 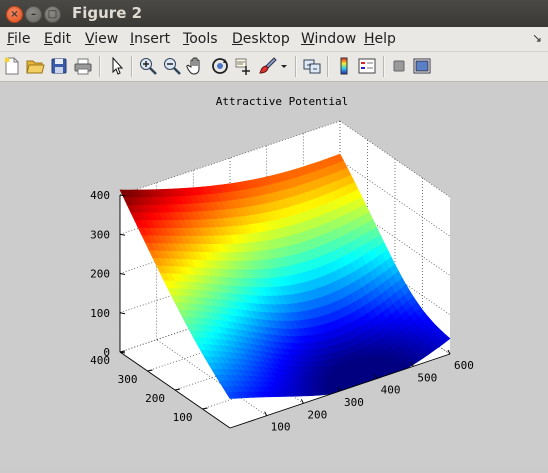 What do you see at coordinates (18, 39) in the screenshot?
I see `menu-file: File` at bounding box center [18, 39].